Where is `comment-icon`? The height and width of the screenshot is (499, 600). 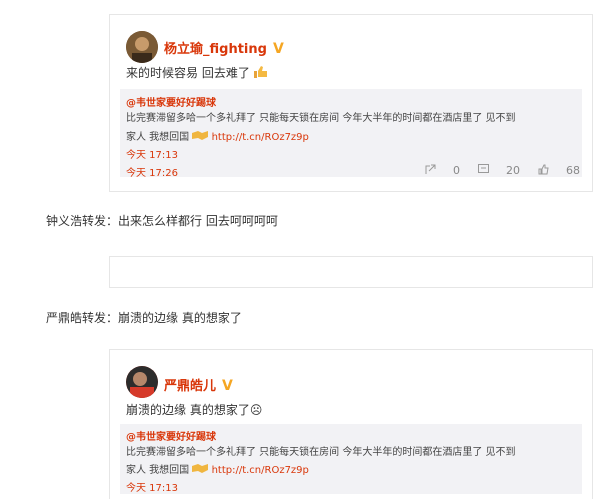 comment-icon is located at coordinates (483, 168).